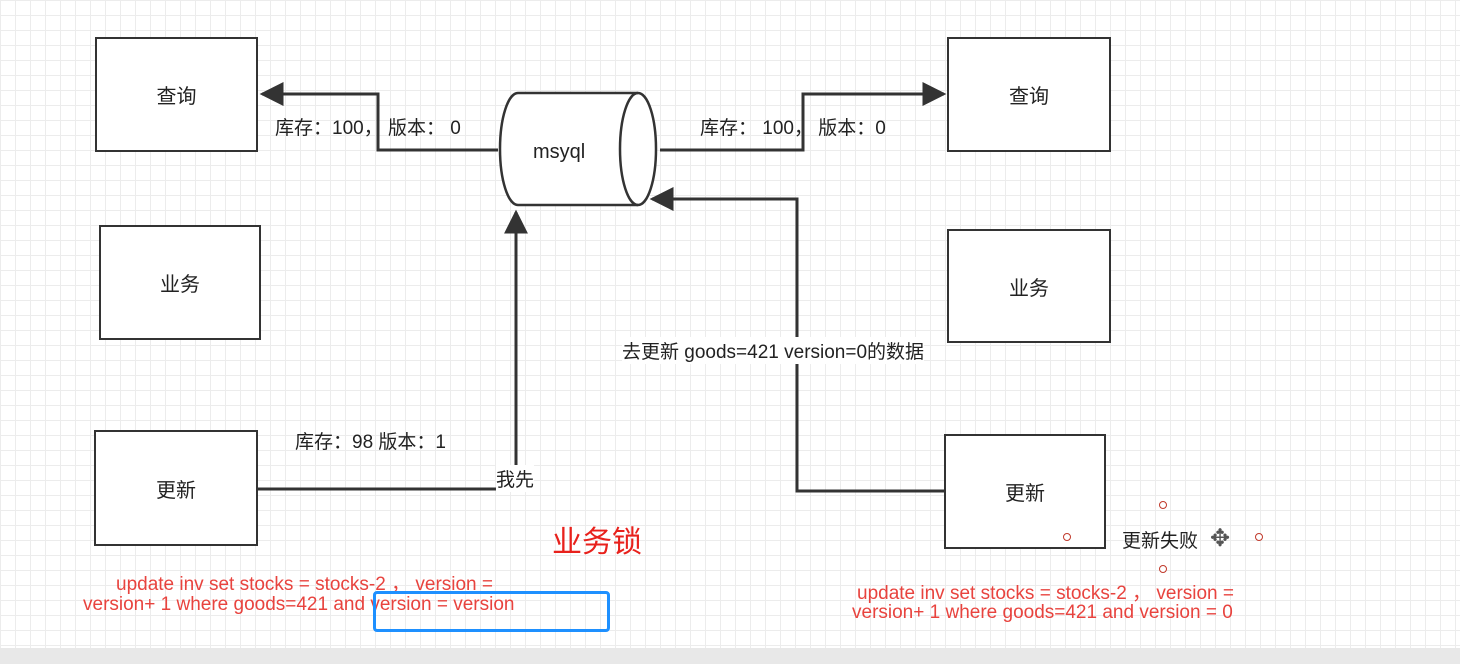  I want to click on left-business-label: 业务, so click(180, 285).